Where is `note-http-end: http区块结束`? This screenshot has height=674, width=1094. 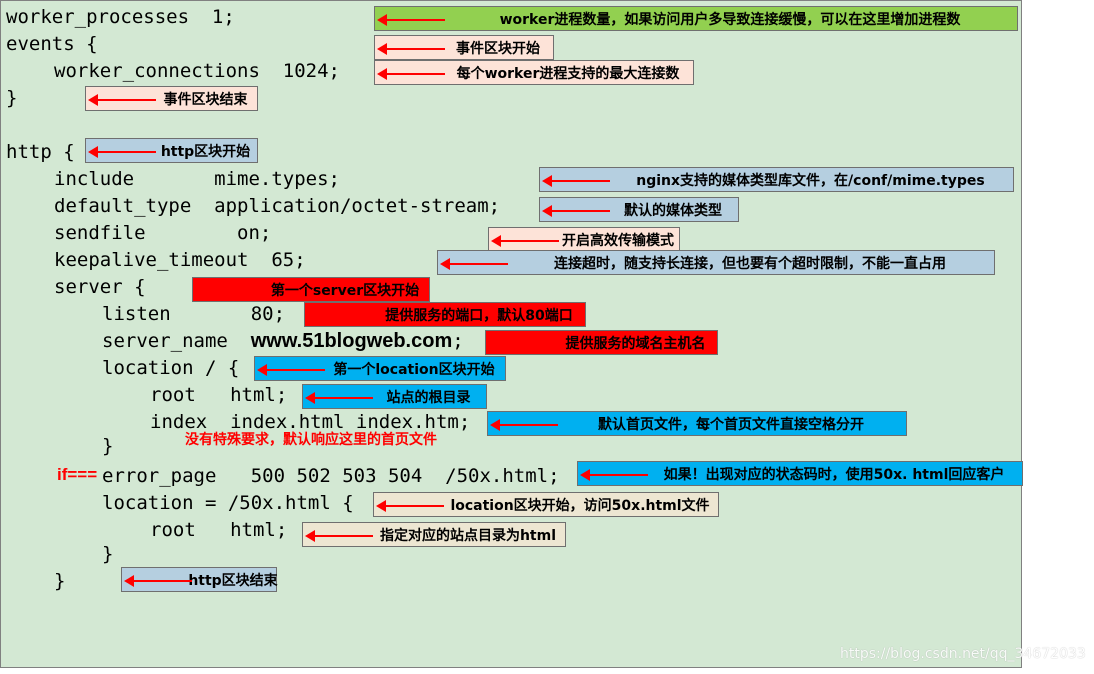 note-http-end: http区块结束 is located at coordinates (199, 579).